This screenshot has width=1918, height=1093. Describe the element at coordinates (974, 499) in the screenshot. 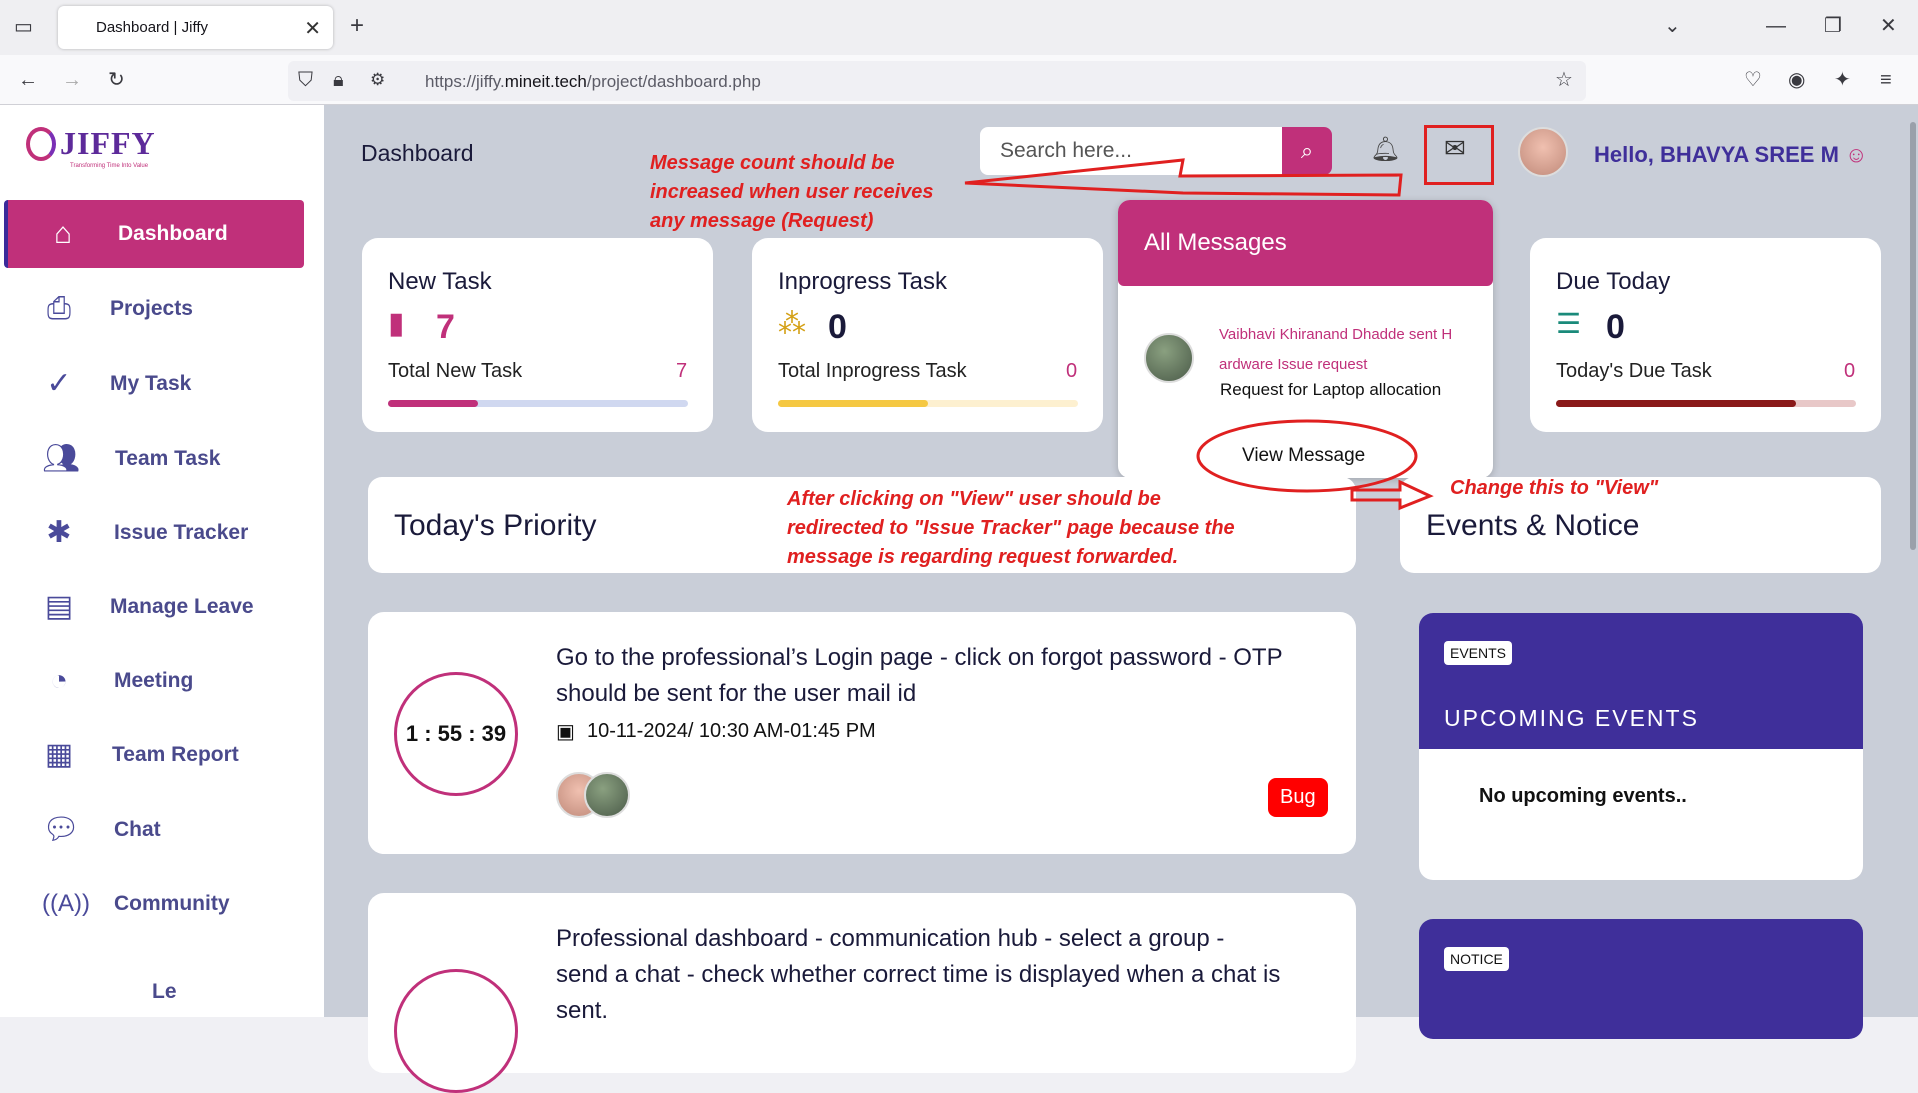

I see `annotation-line: After clicking on "View" user should be` at that location.